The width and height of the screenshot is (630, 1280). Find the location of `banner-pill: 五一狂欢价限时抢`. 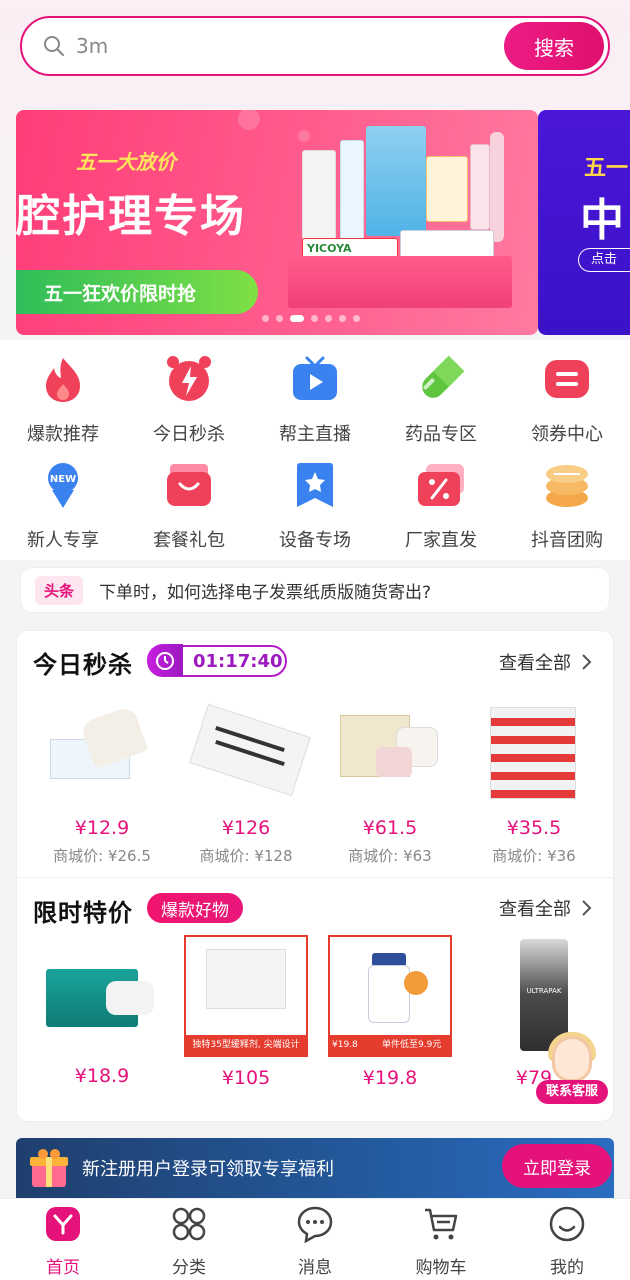

banner-pill: 五一狂欢价限时抢 is located at coordinates (137, 292).